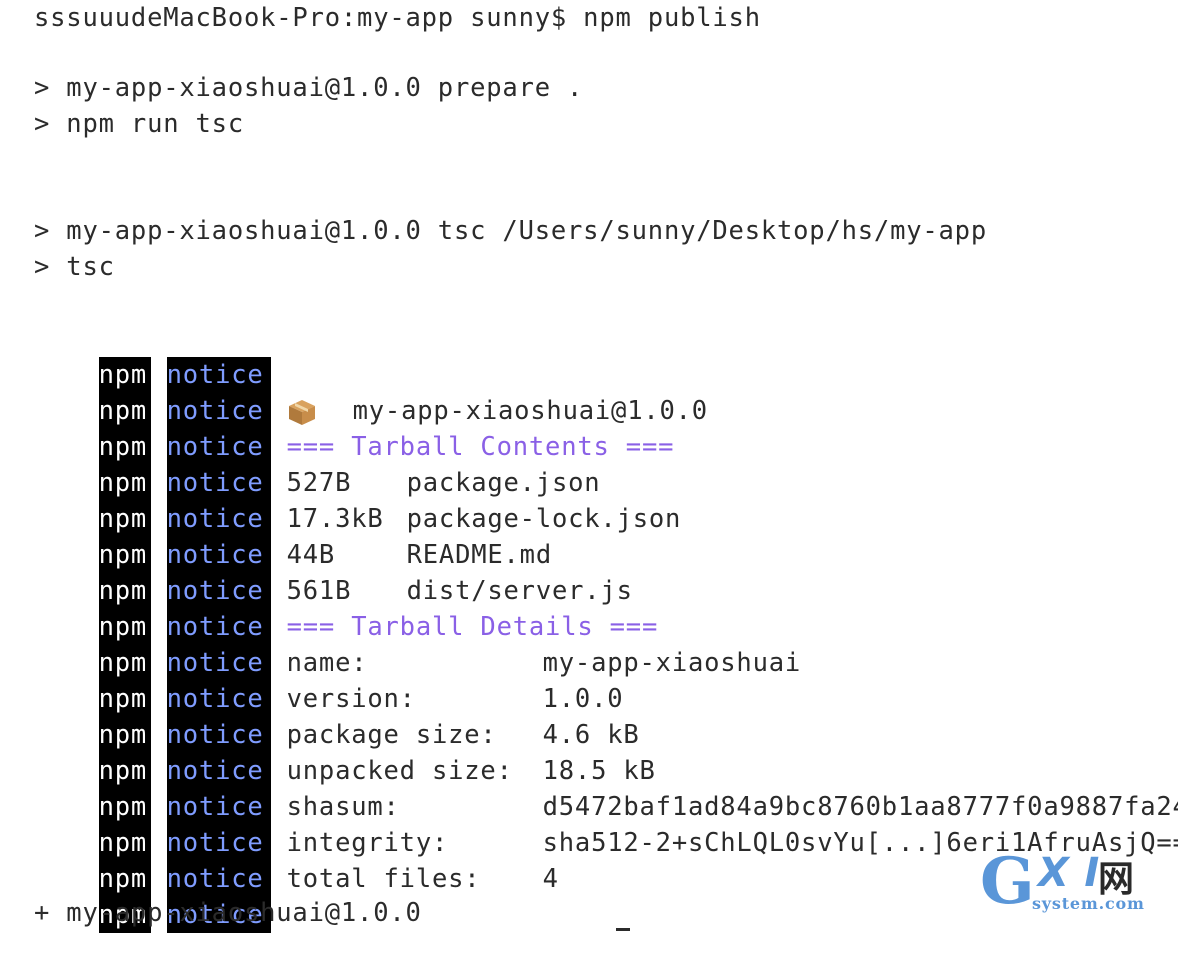  Describe the element at coordinates (1069, 873) in the screenshot. I see `watermark-xi: X I` at that location.